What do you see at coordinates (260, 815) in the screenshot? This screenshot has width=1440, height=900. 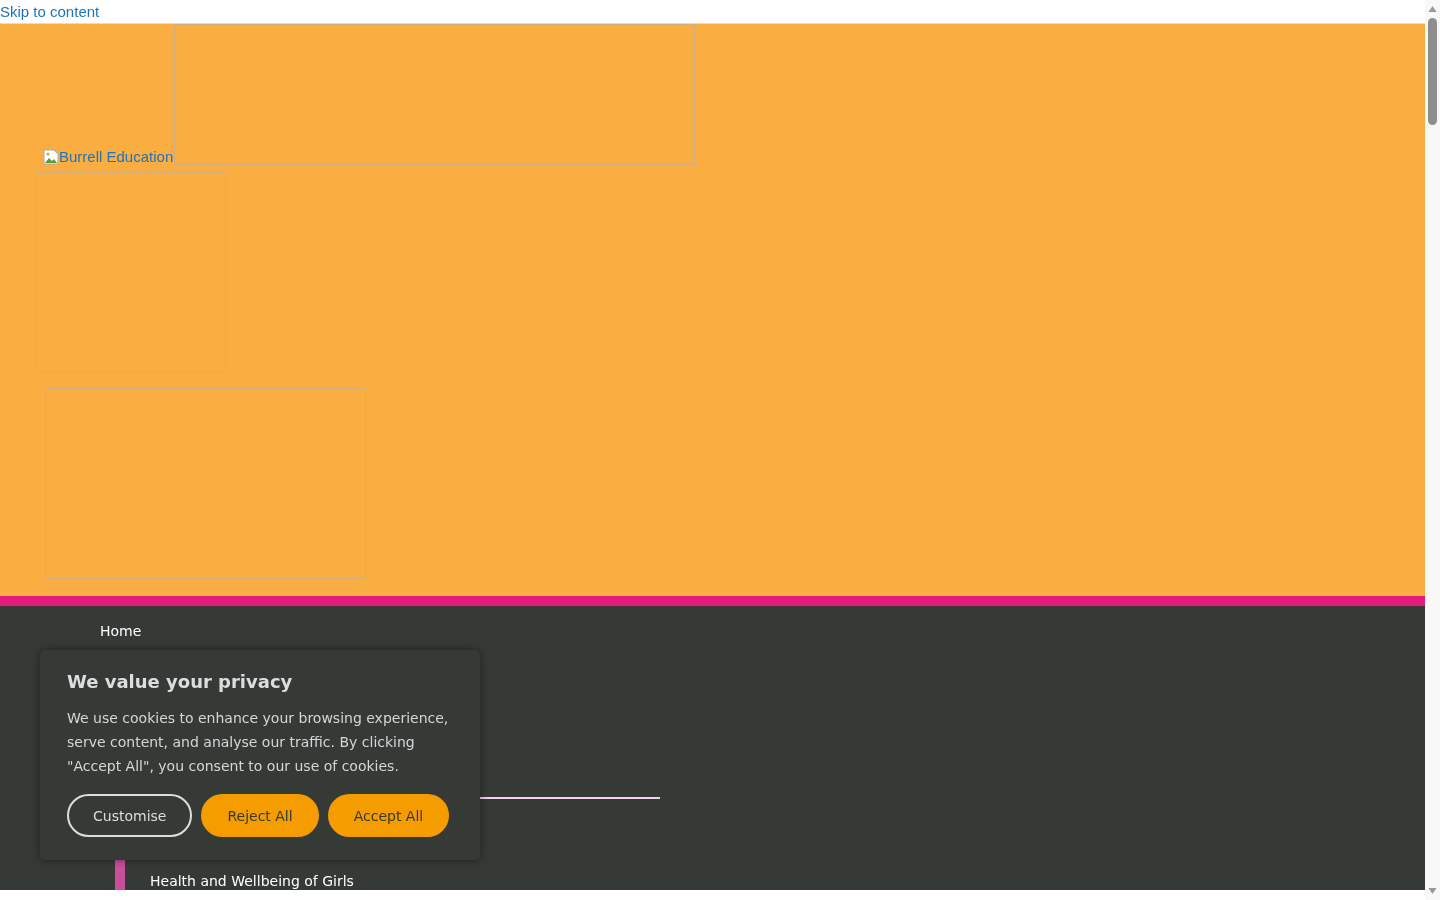 I see `consent-button: Reject All` at bounding box center [260, 815].